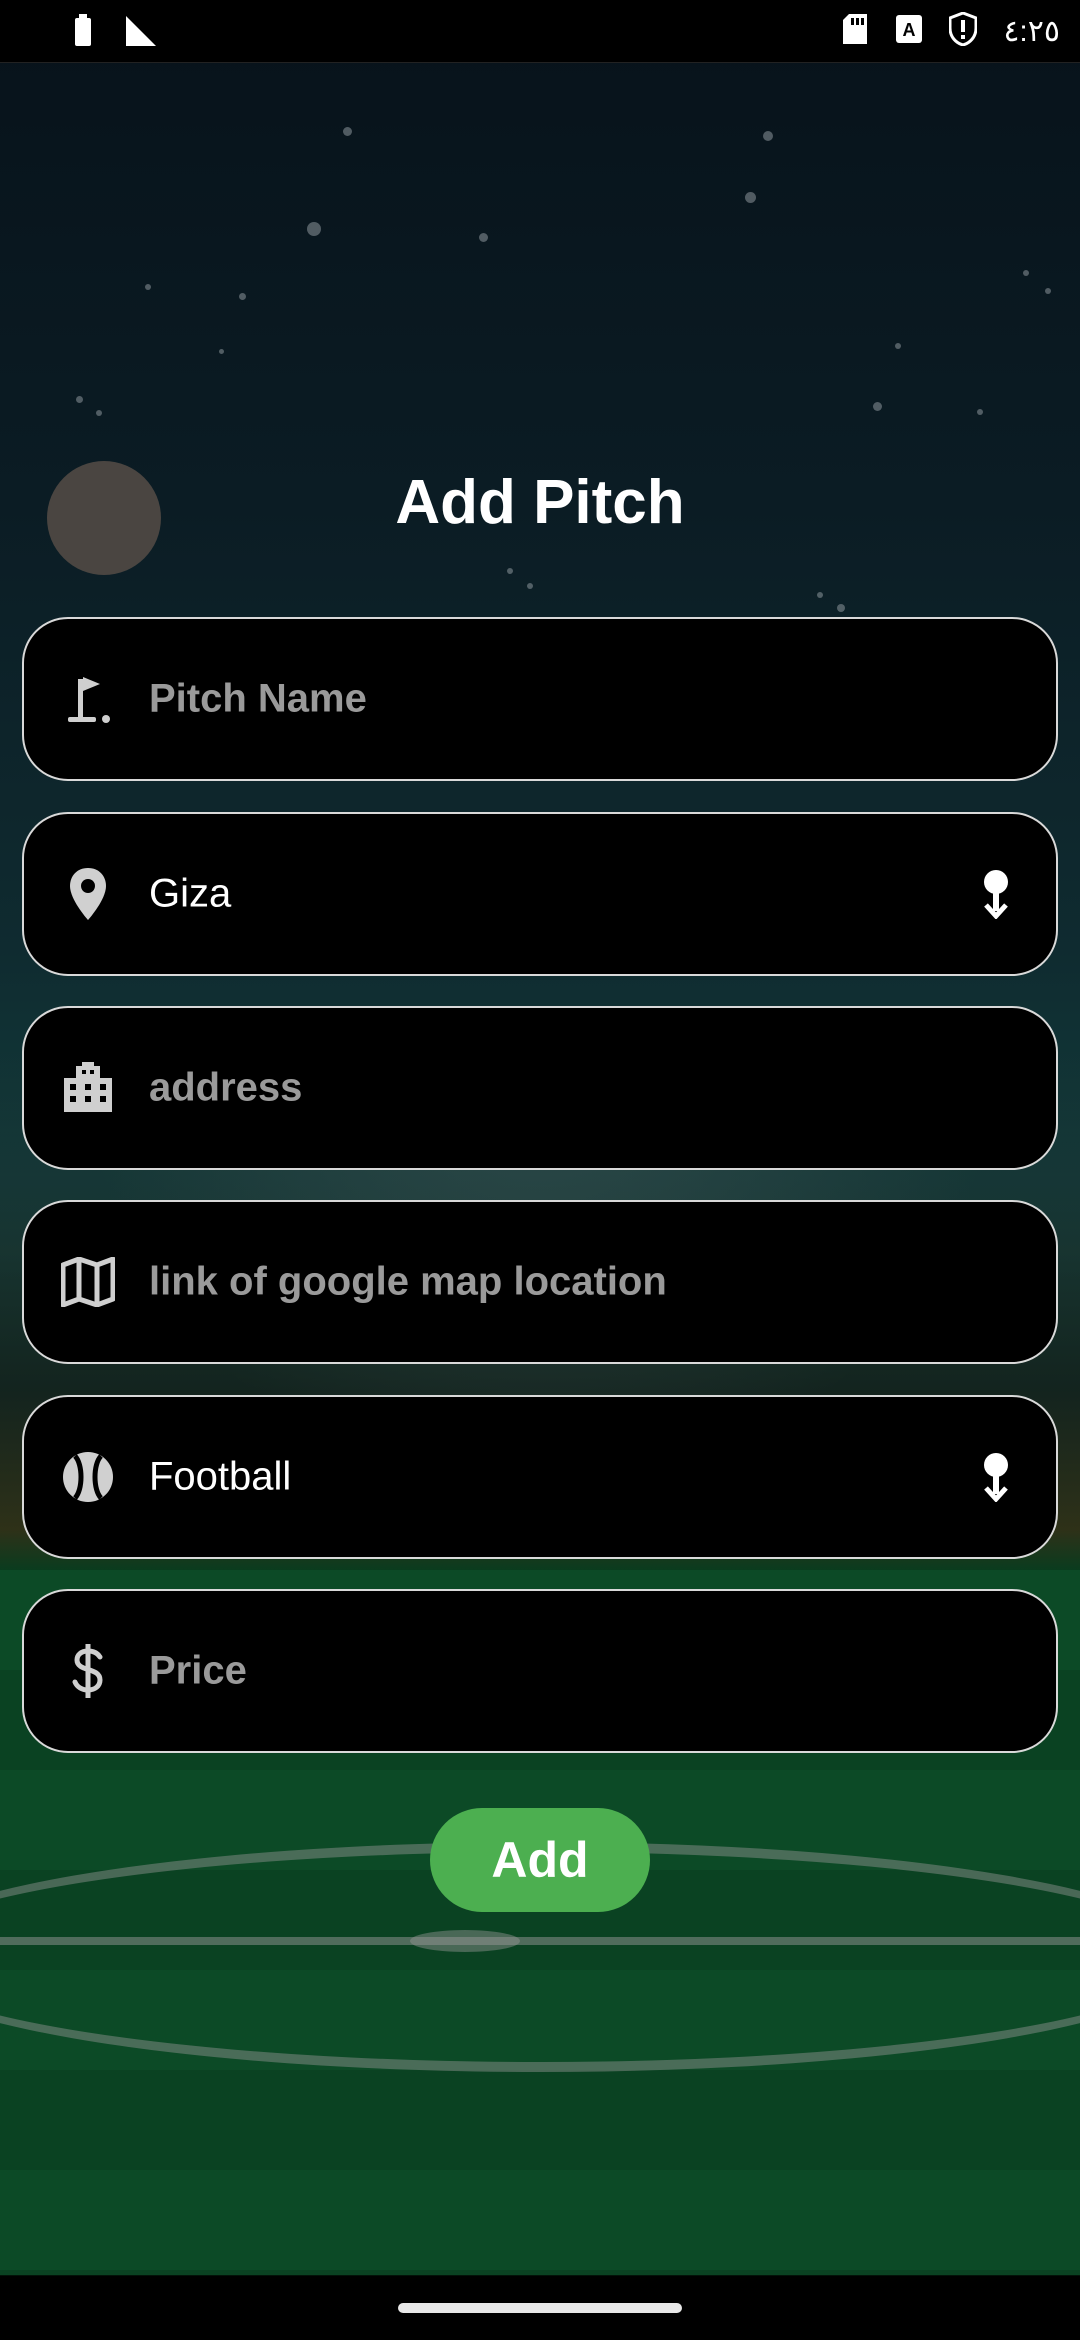 The width and height of the screenshot is (1080, 2340). I want to click on city-dropdown: Giza, so click(540, 894).